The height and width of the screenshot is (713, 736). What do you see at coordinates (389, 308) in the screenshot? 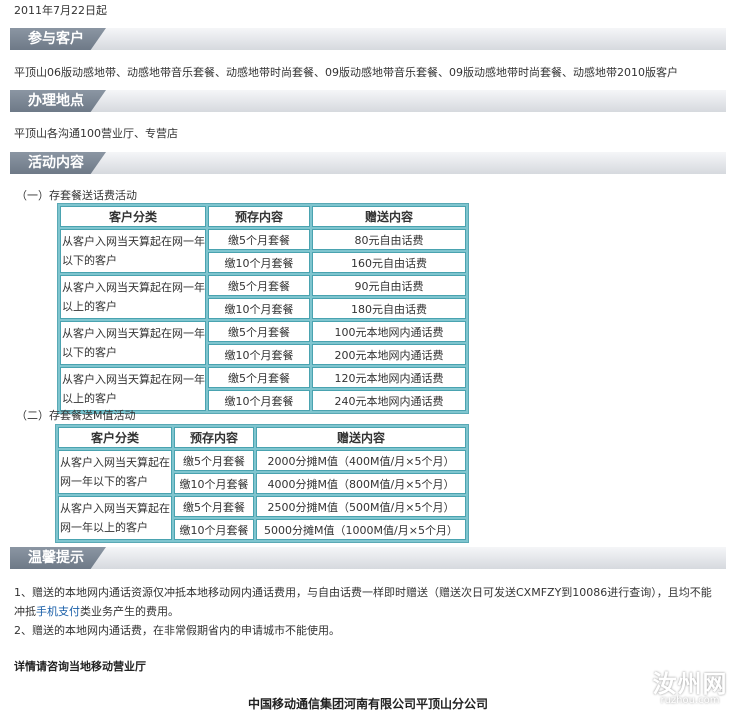
I see `gift-cell: 180元自由话费` at bounding box center [389, 308].